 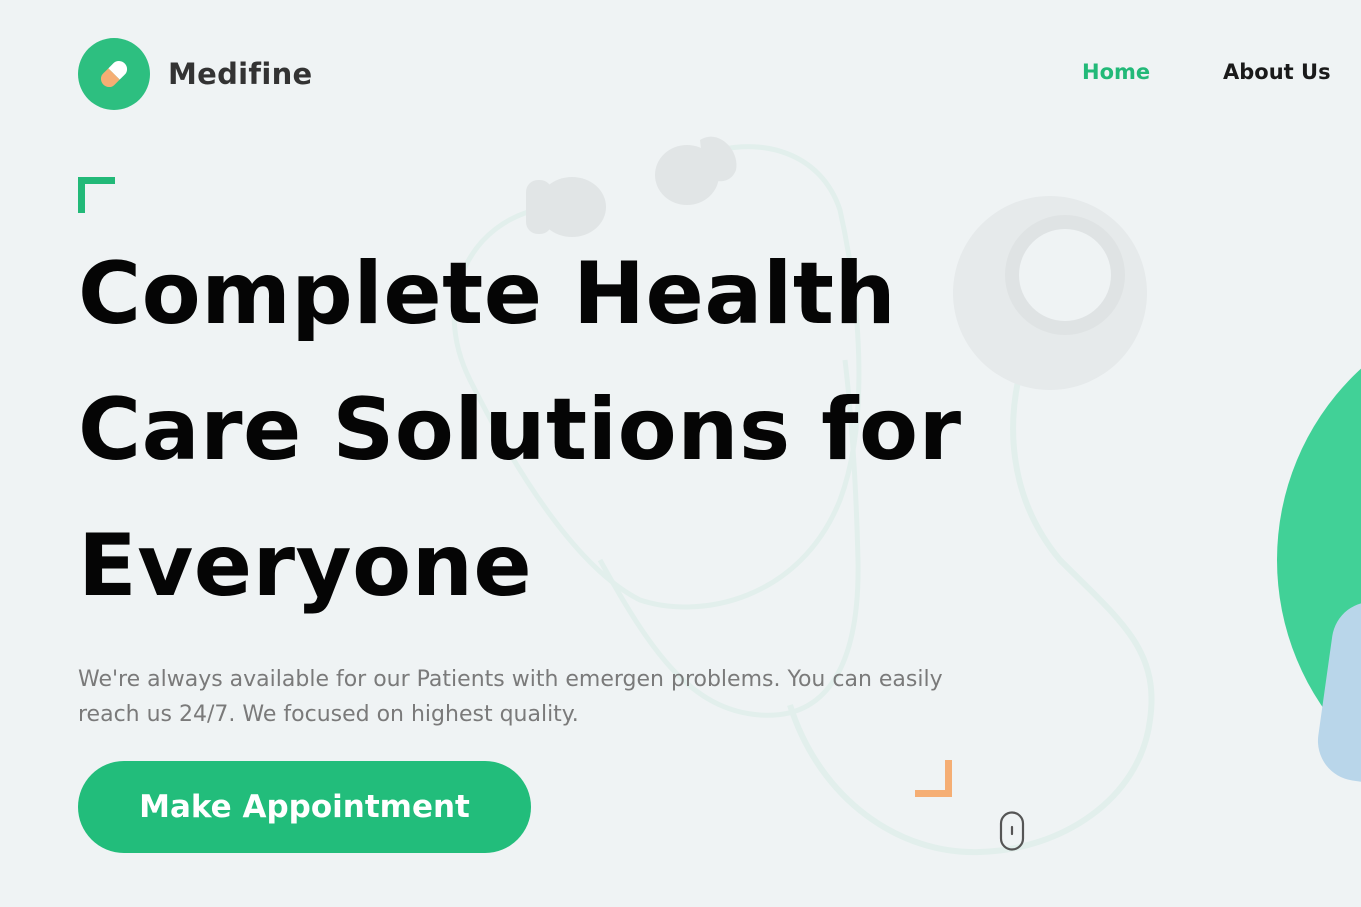 I want to click on mouse-scroll-icon, so click(x=1012, y=831).